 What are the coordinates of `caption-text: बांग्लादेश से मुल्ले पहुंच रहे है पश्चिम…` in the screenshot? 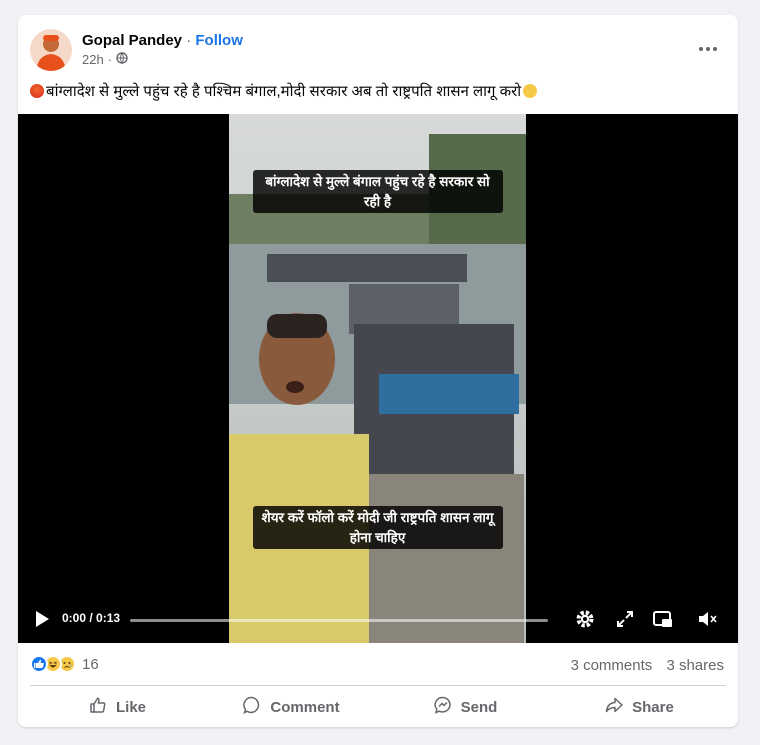 It's located at (284, 91).